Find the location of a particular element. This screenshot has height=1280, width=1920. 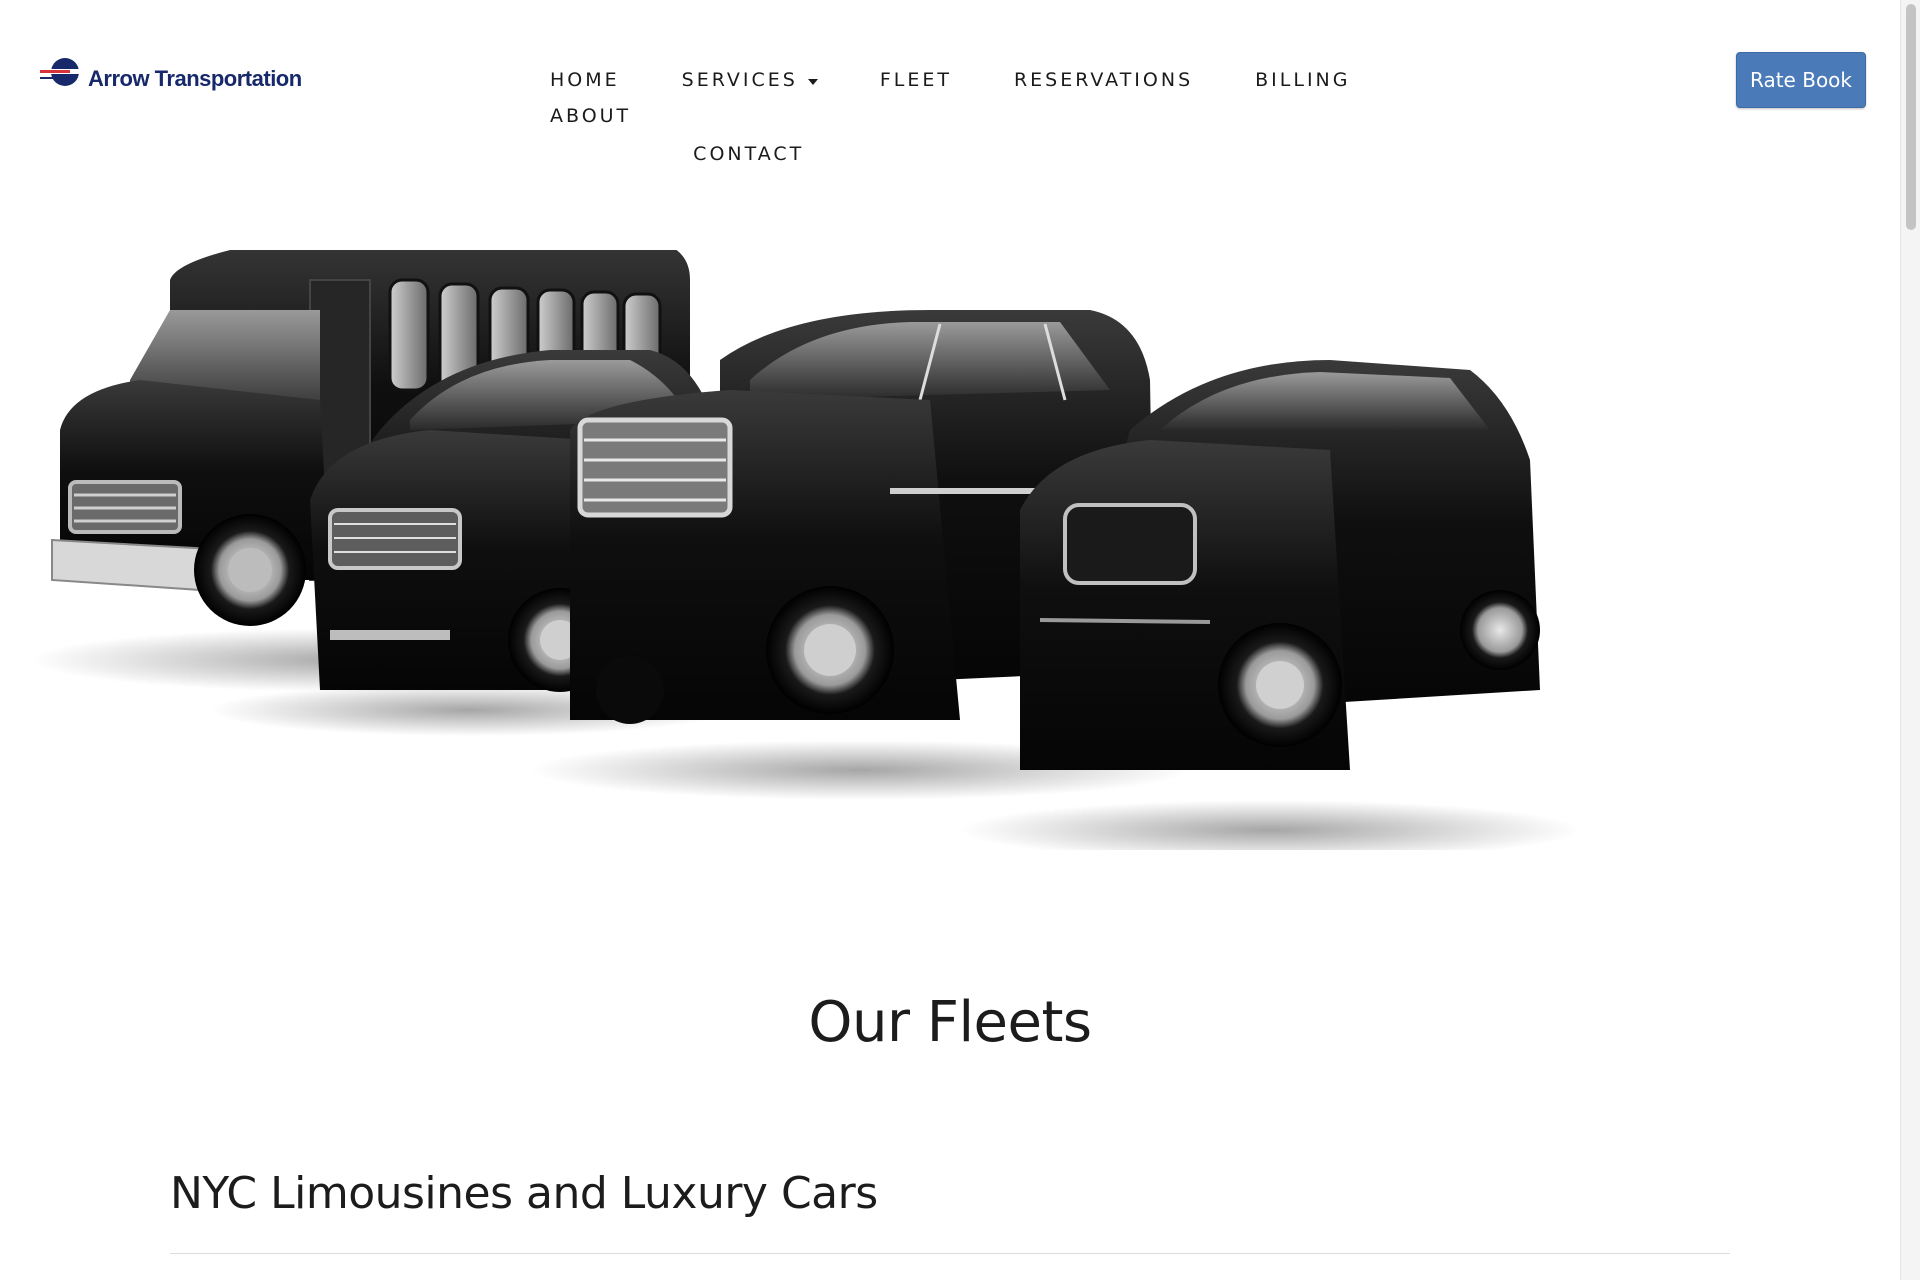

nav-item-about: ABOUT is located at coordinates (590, 116).